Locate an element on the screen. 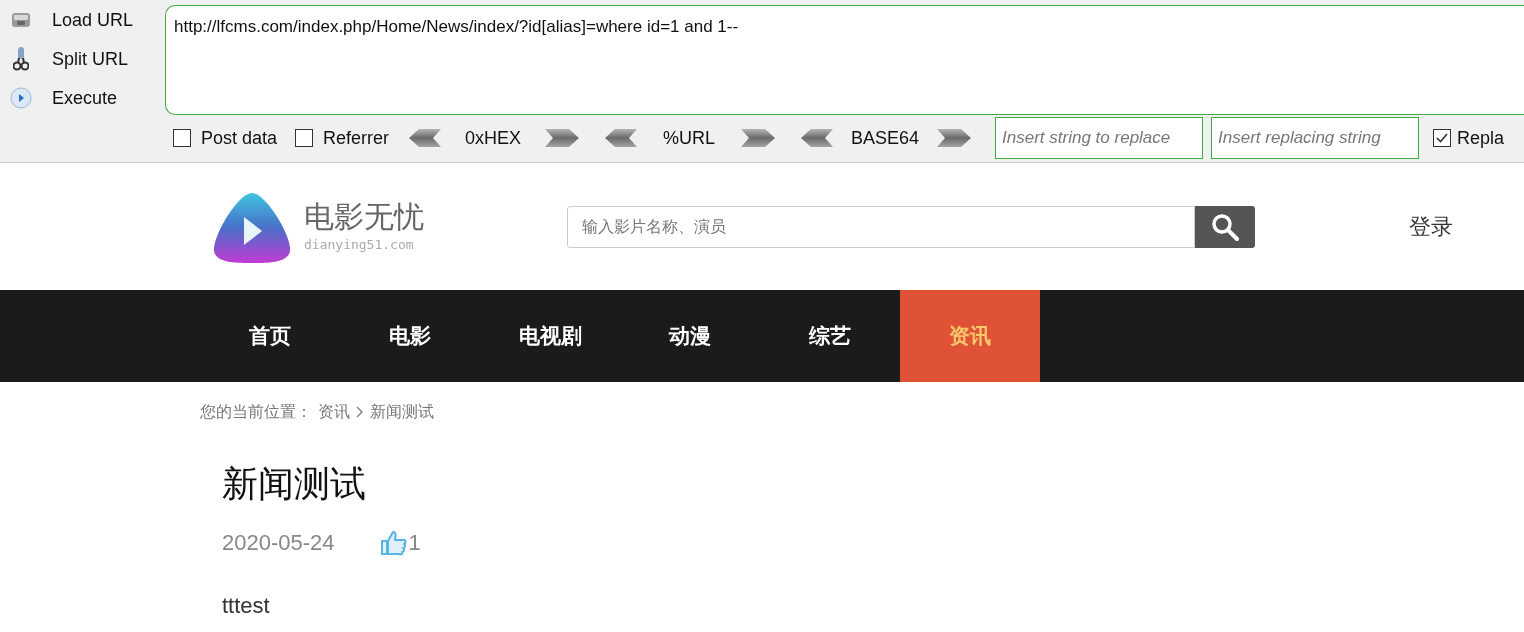 This screenshot has width=1524, height=632. breadcrumb-label: 您的当前位置： is located at coordinates (256, 412).